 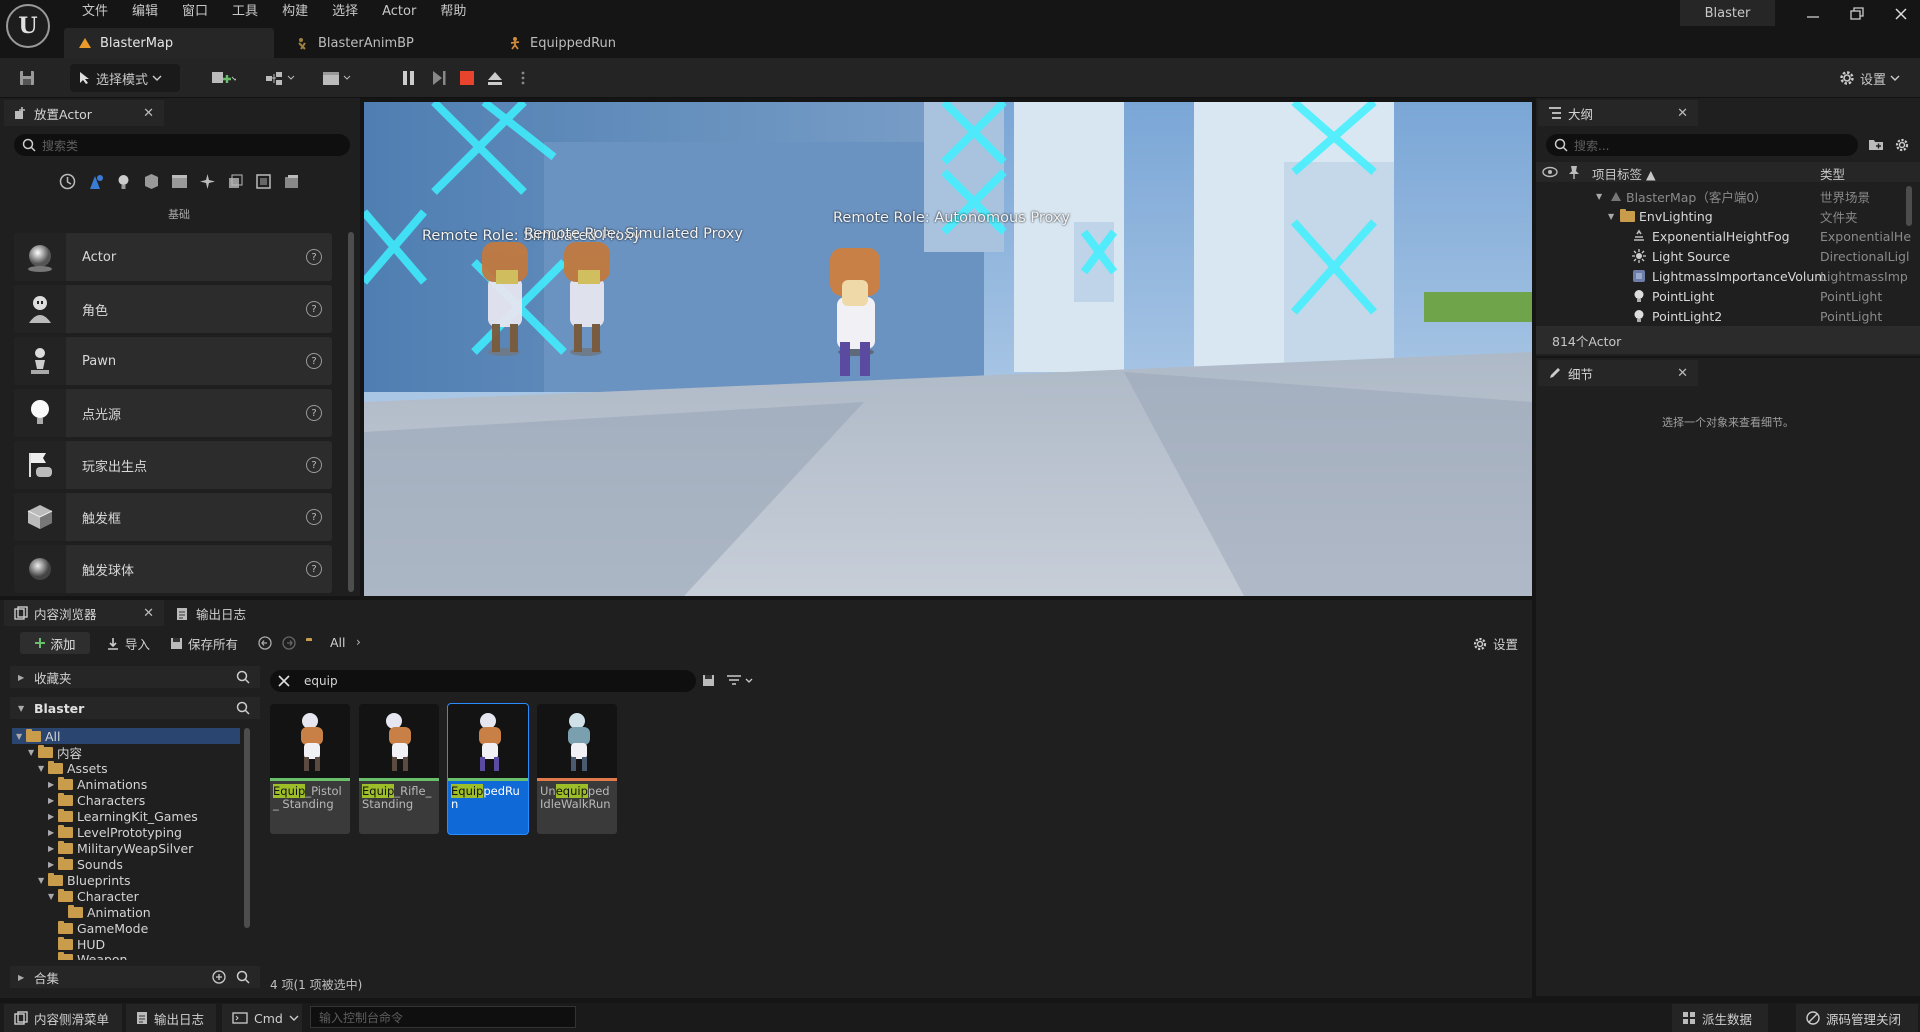 I want to click on save-all-button: 保存所有, so click(x=204, y=643).